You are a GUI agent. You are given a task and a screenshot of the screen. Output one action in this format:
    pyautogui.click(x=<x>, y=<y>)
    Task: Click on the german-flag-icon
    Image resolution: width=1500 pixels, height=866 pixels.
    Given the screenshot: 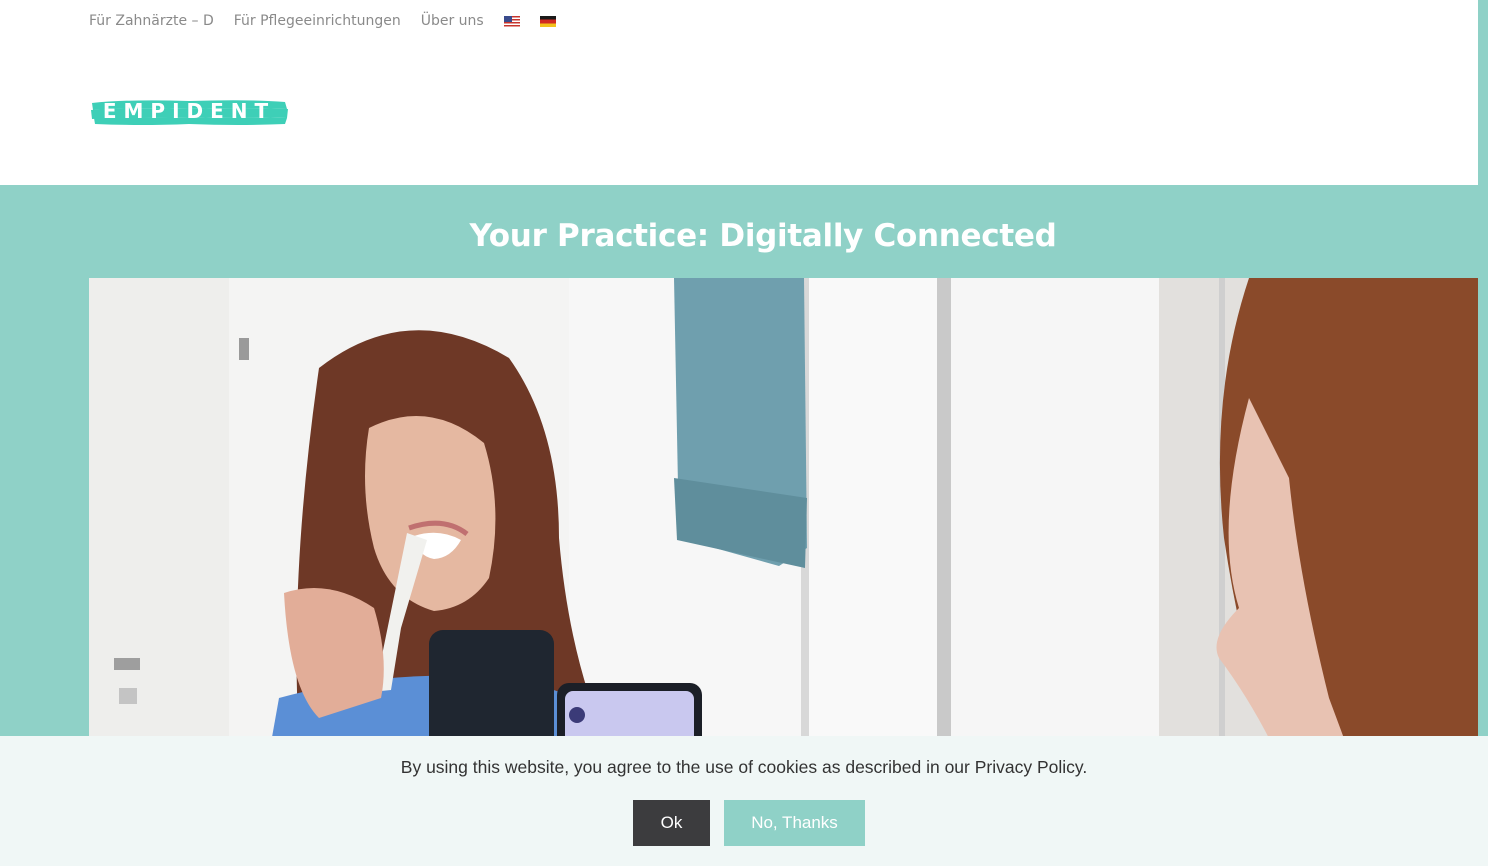 What is the action you would take?
    pyautogui.click(x=547, y=21)
    